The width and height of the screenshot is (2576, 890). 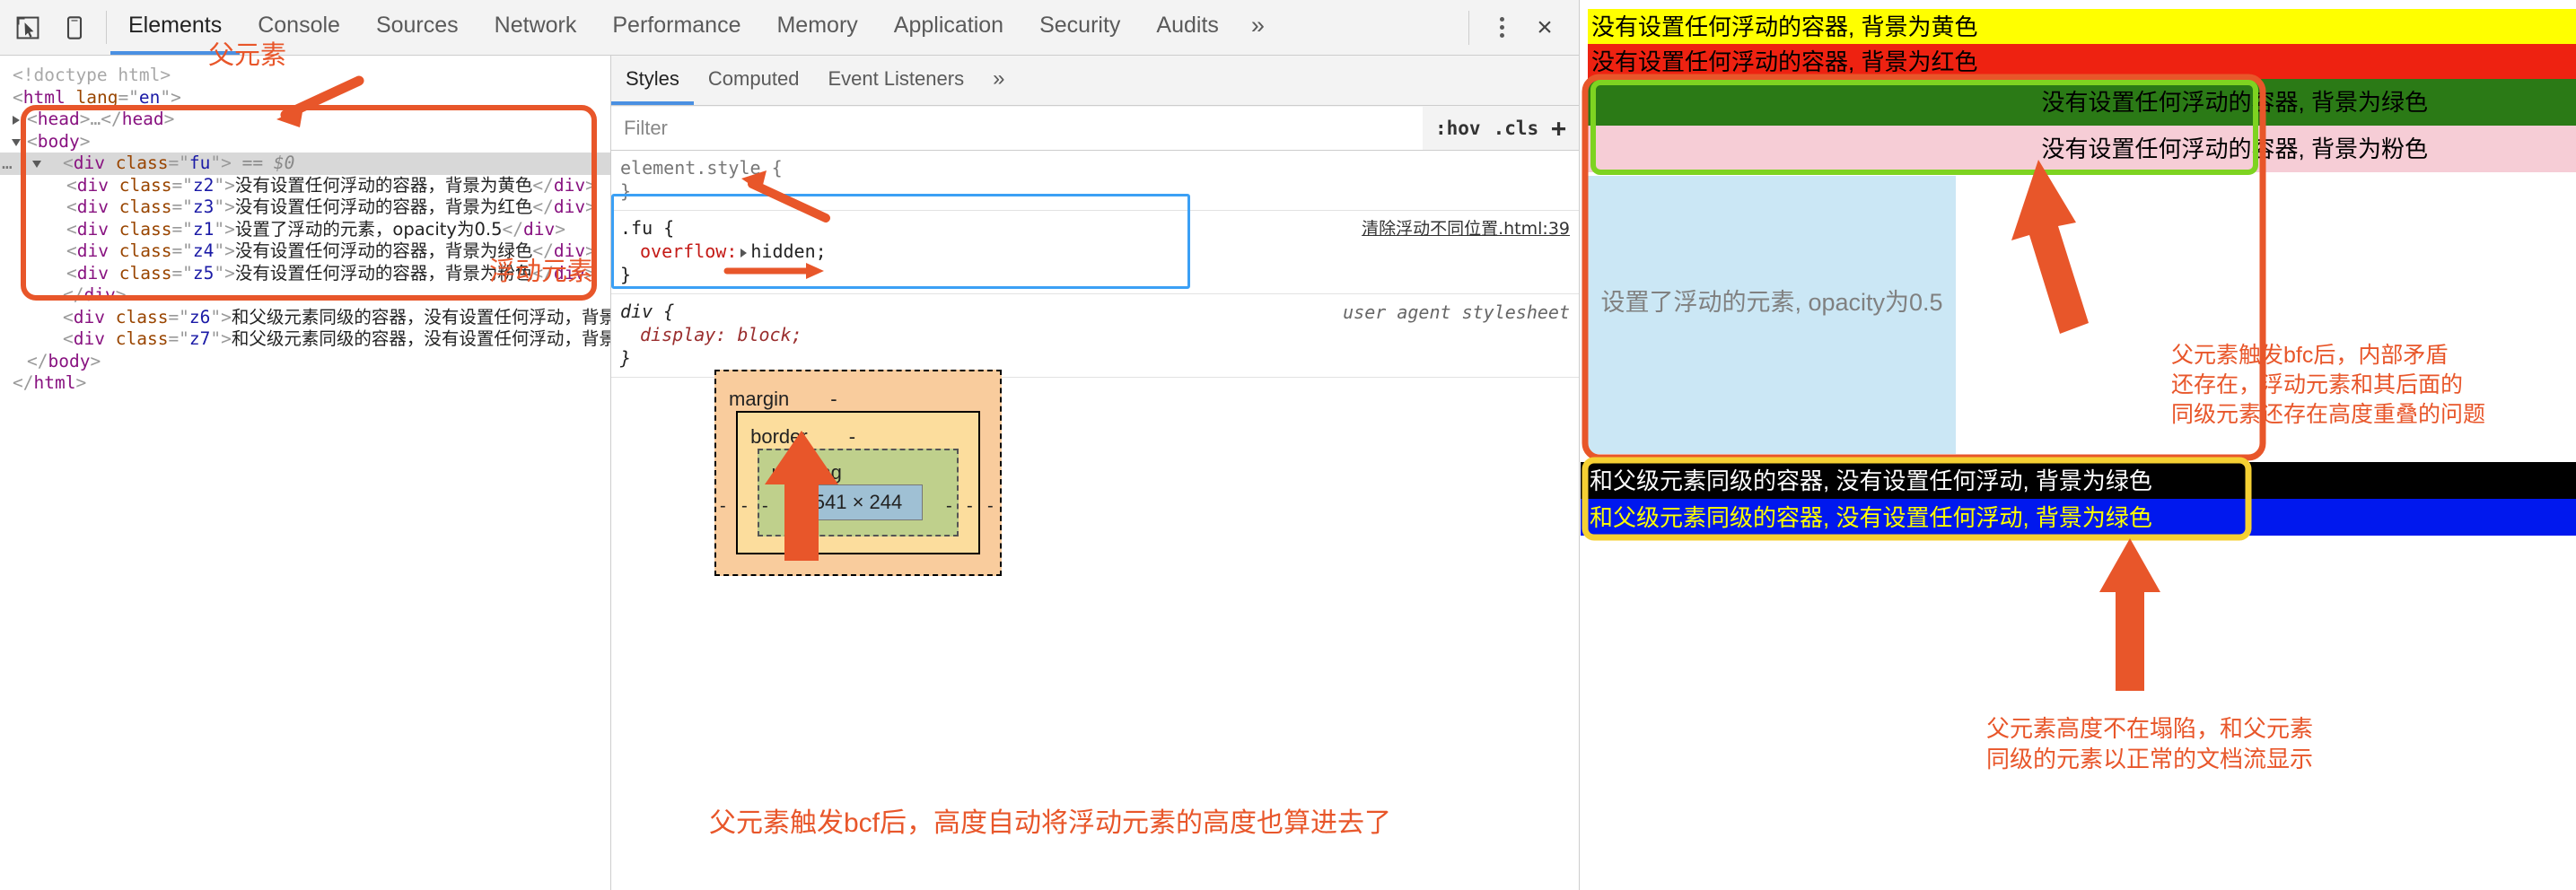 What do you see at coordinates (1544, 28) in the screenshot?
I see `close-icon: ×` at bounding box center [1544, 28].